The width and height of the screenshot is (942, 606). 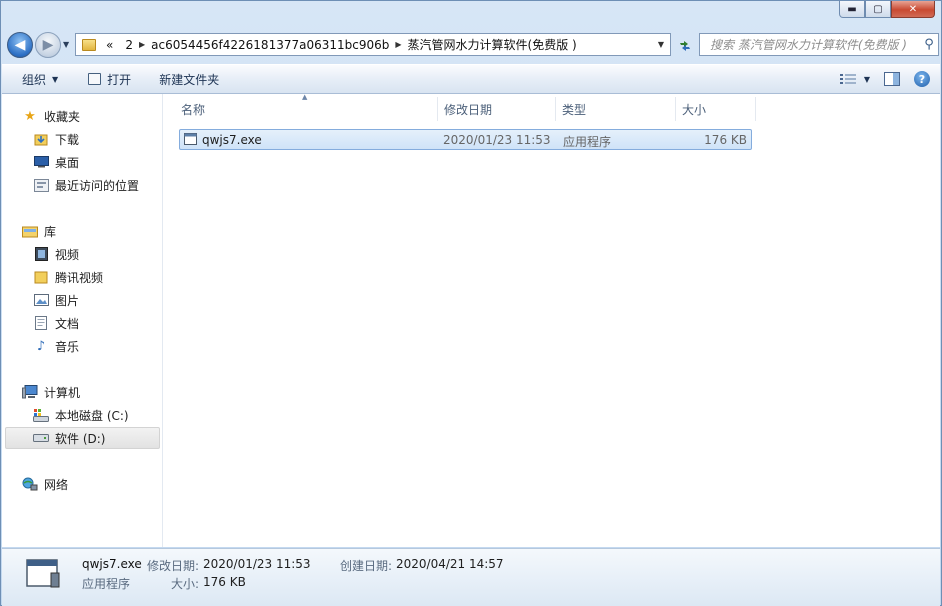 I want to click on sidebar-item-favorites: ★ 收藏夹, so click(x=51, y=116).